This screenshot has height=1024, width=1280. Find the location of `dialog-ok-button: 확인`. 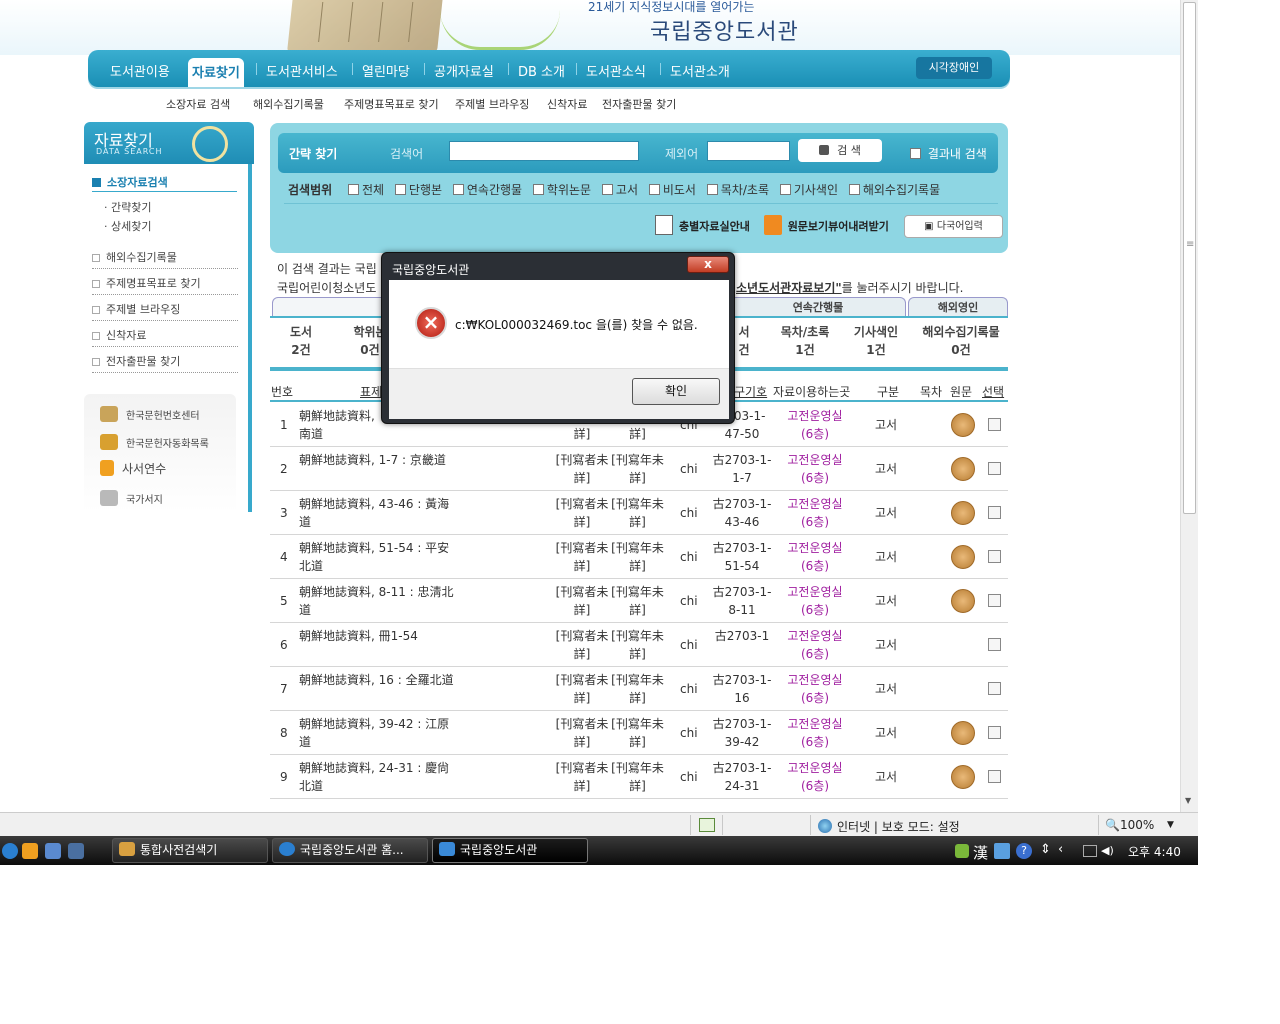

dialog-ok-button: 확인 is located at coordinates (676, 391).